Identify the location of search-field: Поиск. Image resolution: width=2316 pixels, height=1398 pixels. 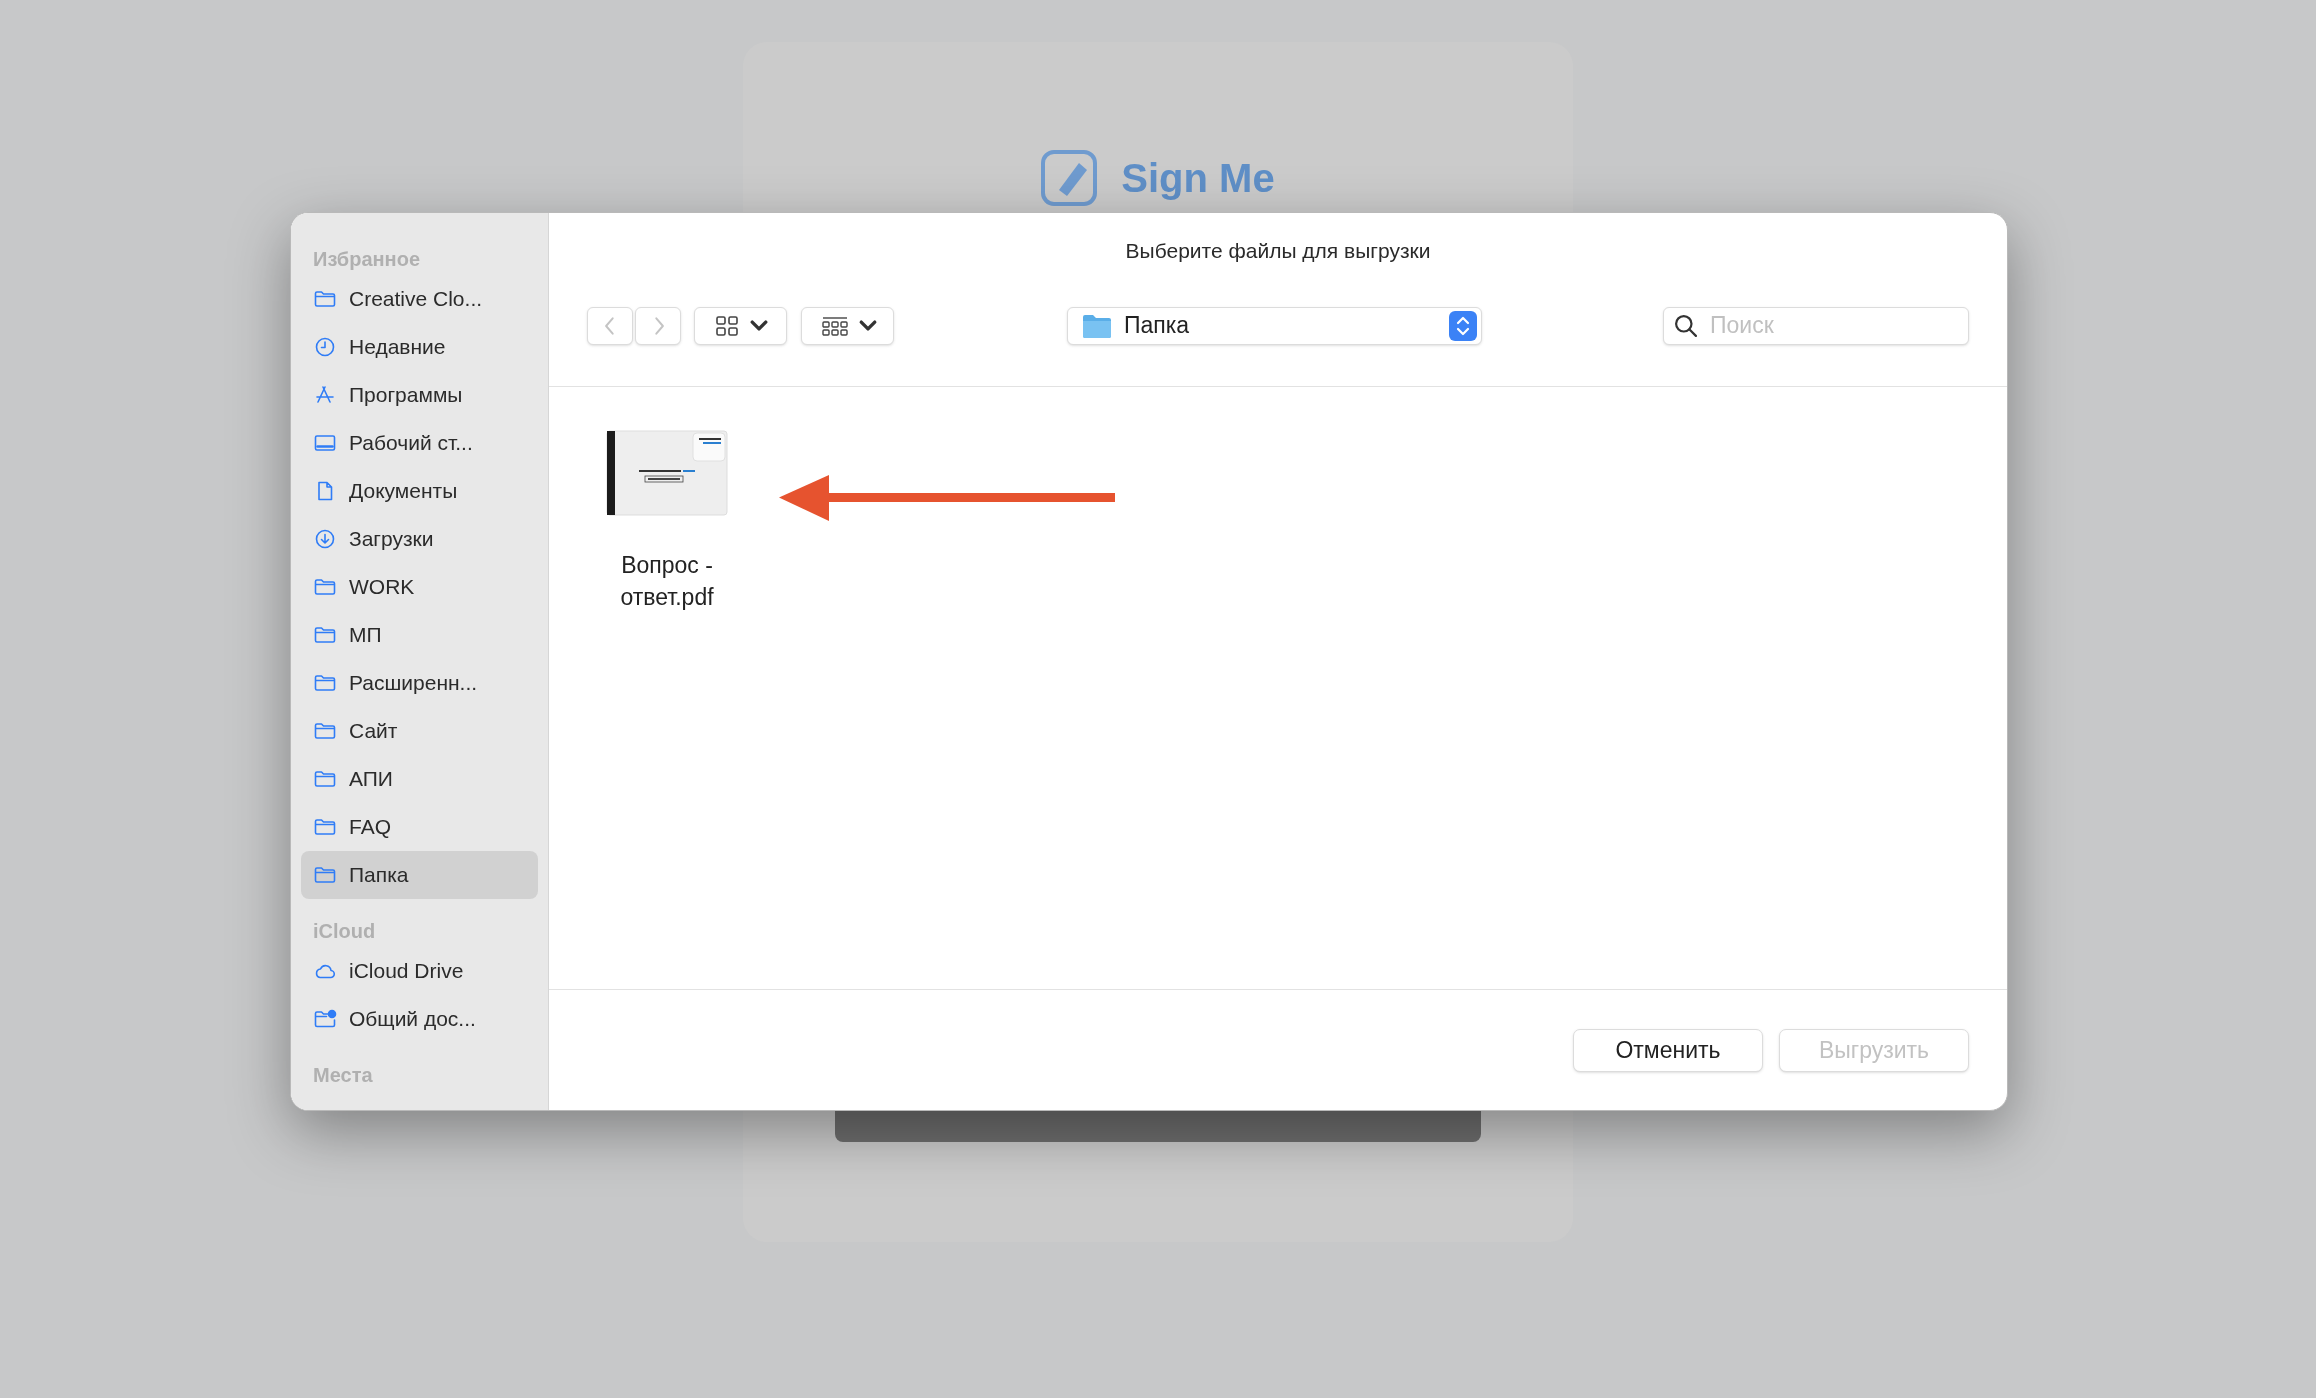
(1816, 325).